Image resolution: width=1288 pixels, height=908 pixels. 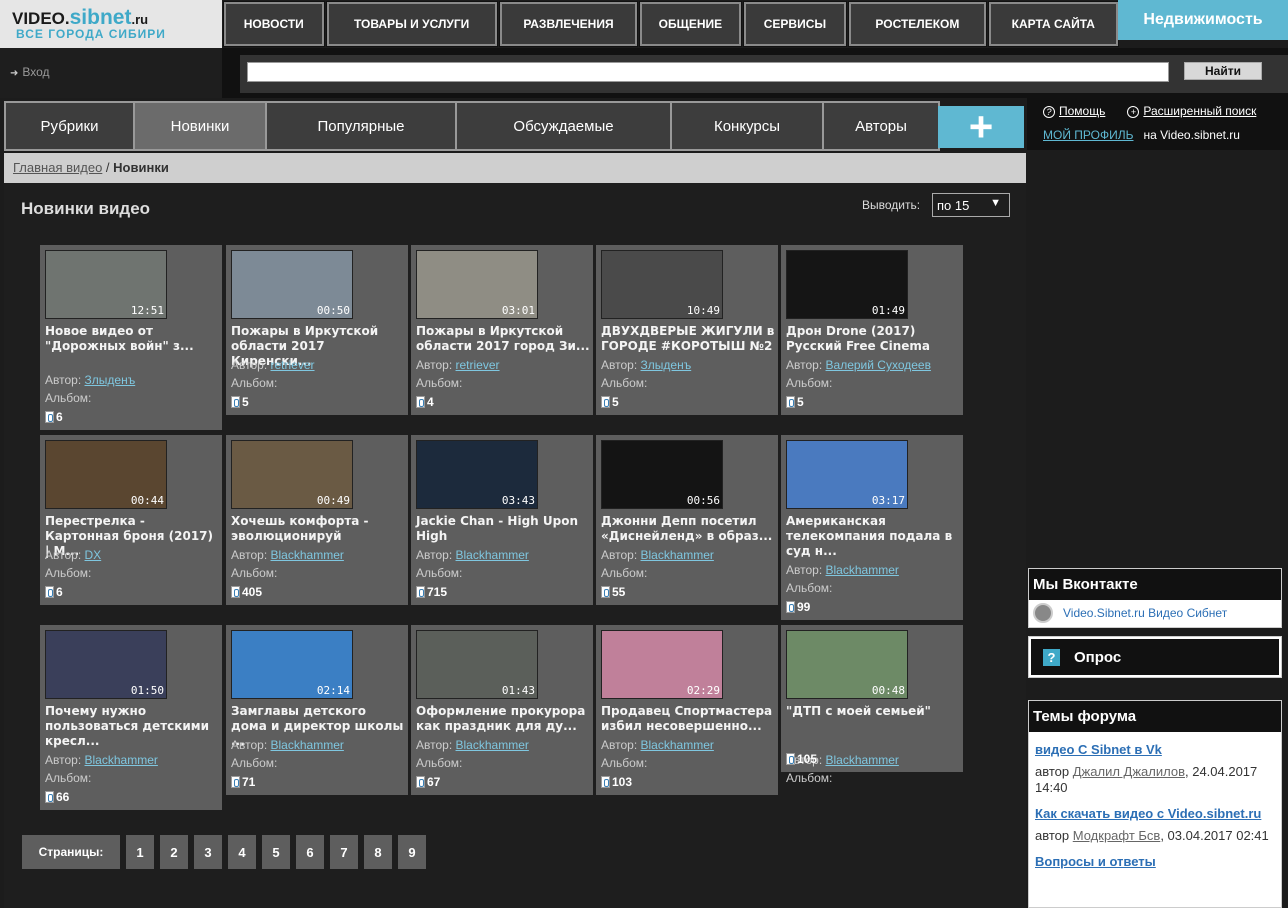 What do you see at coordinates (662, 284) in the screenshot?
I see `video-thumbnail: 10:49` at bounding box center [662, 284].